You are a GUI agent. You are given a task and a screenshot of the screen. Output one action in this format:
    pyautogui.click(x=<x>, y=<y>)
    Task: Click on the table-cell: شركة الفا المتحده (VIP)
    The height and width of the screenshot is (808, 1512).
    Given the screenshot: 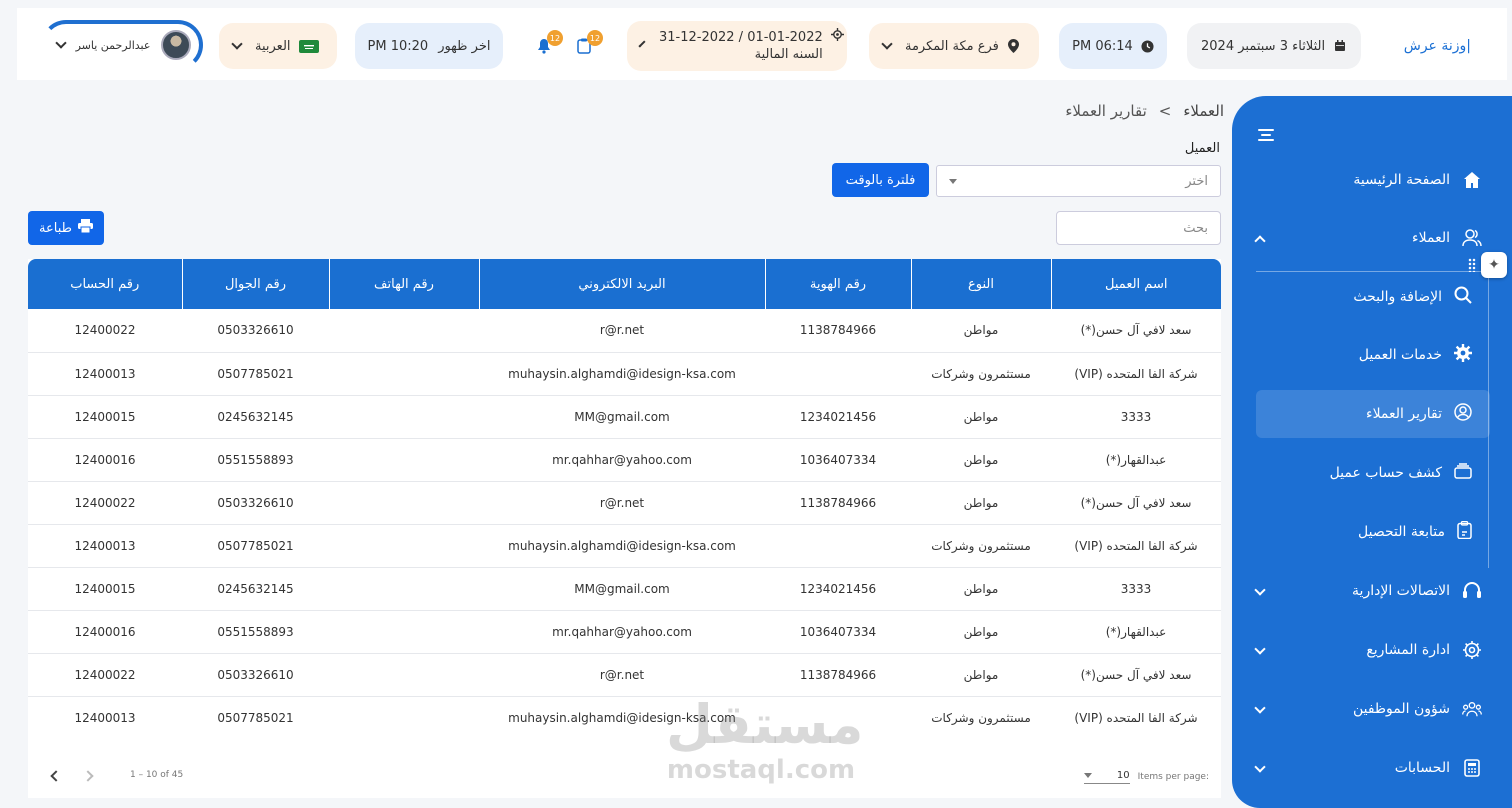 What is the action you would take?
    pyautogui.click(x=1136, y=546)
    